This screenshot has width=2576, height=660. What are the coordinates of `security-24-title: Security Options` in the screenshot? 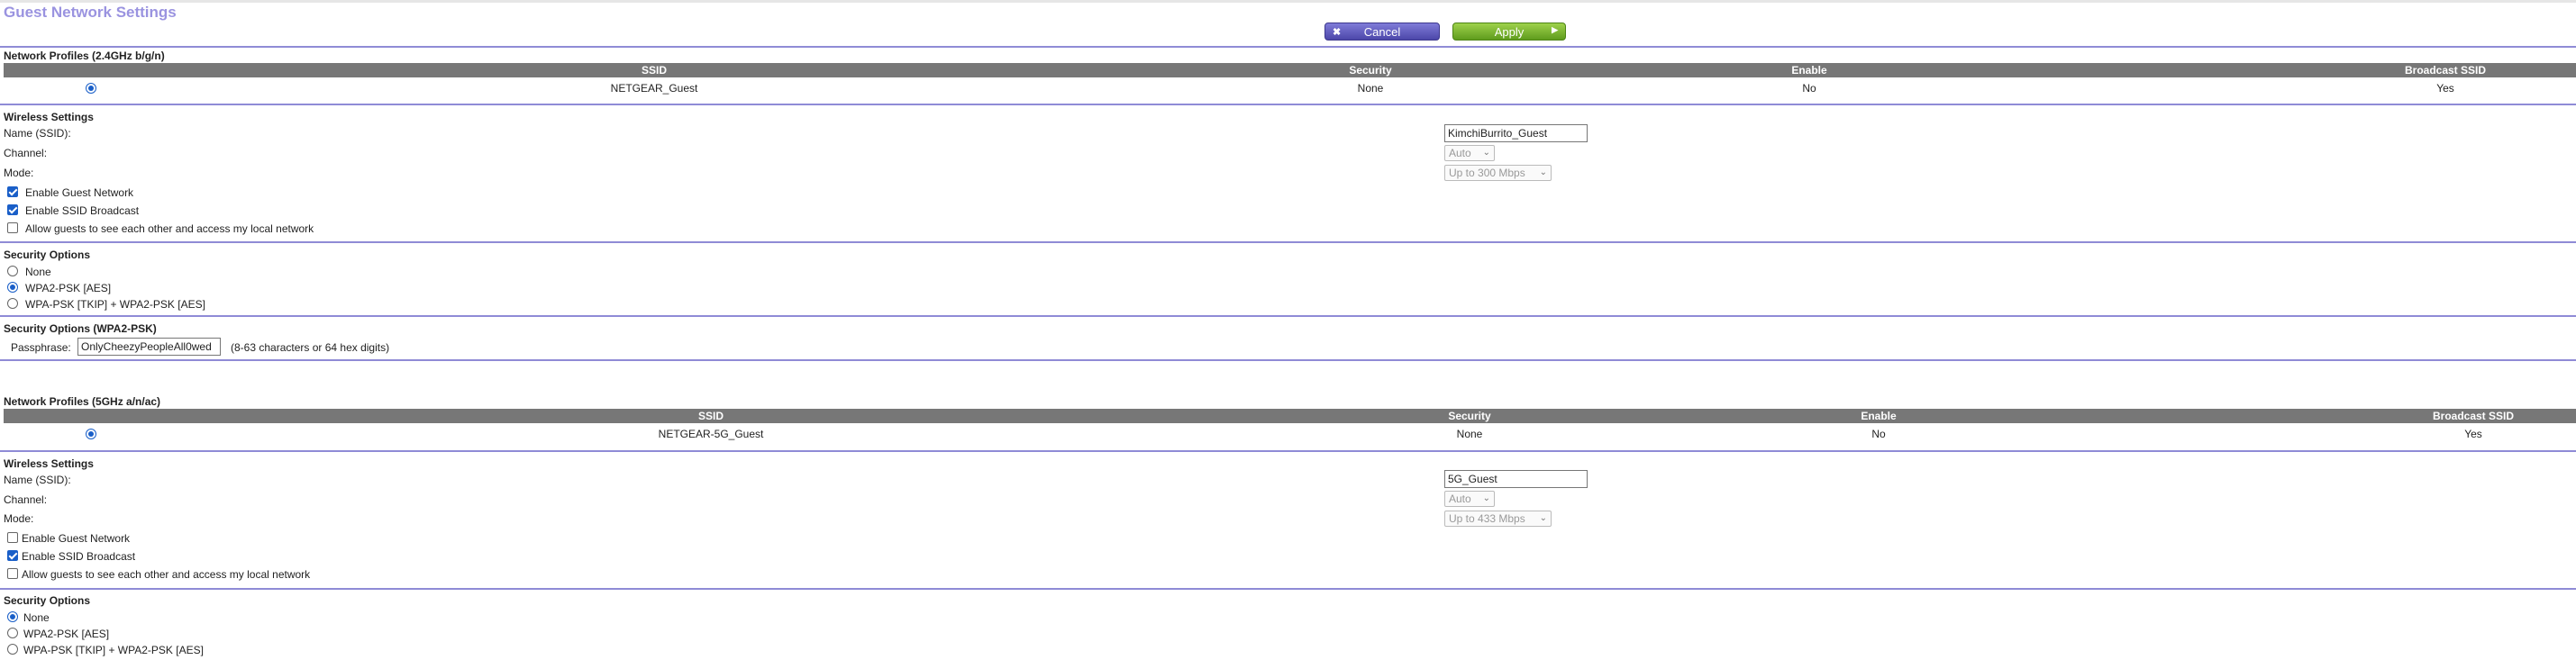 It's located at (47, 255).